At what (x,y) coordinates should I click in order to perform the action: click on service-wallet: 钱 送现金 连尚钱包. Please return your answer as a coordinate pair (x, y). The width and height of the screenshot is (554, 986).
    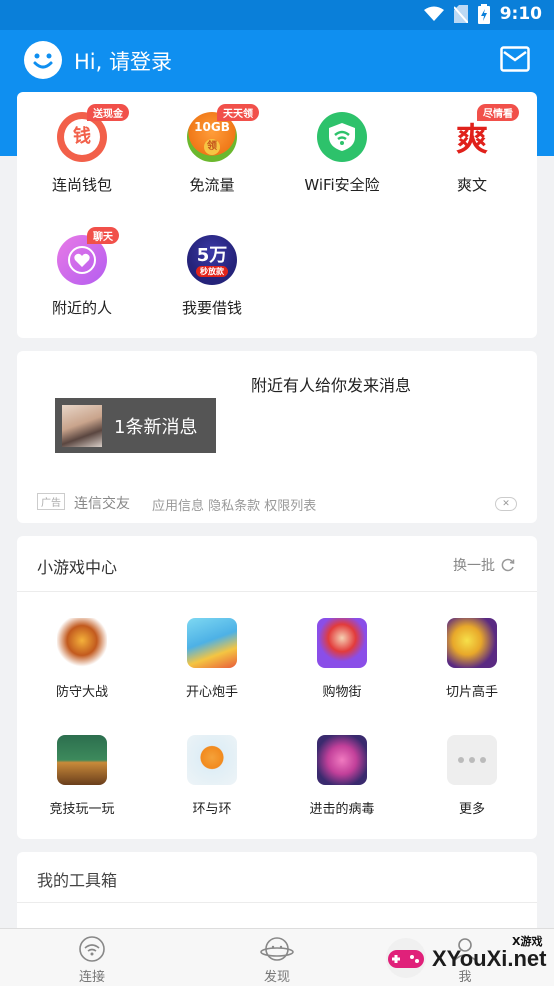
    Looking at the image, I should click on (82, 149).